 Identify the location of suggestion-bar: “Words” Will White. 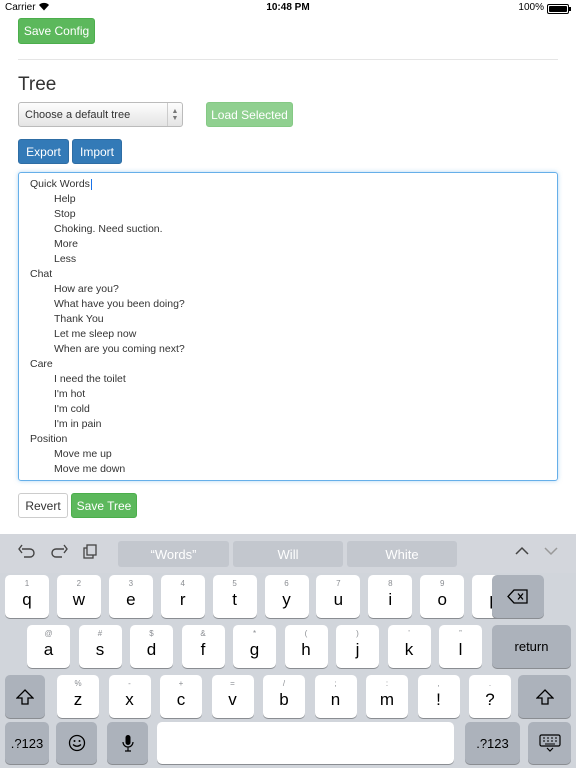
(288, 553).